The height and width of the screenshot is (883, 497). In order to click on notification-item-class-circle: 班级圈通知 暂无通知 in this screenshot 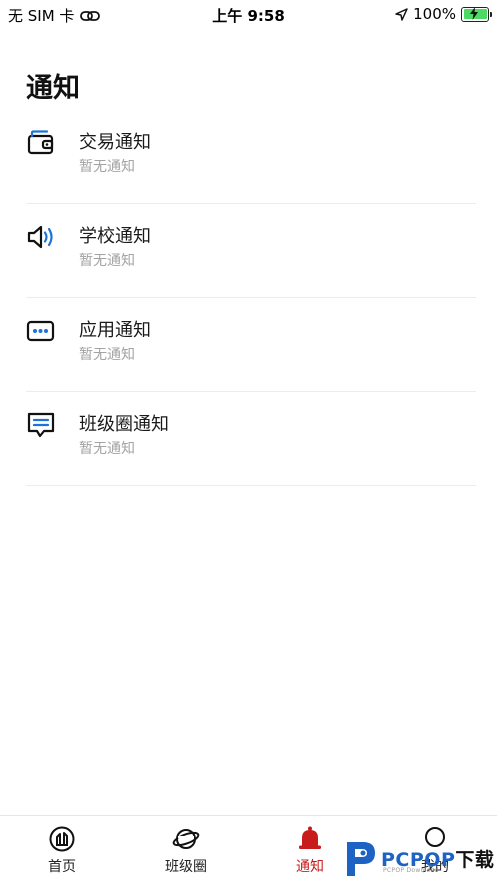, I will do `click(251, 439)`.